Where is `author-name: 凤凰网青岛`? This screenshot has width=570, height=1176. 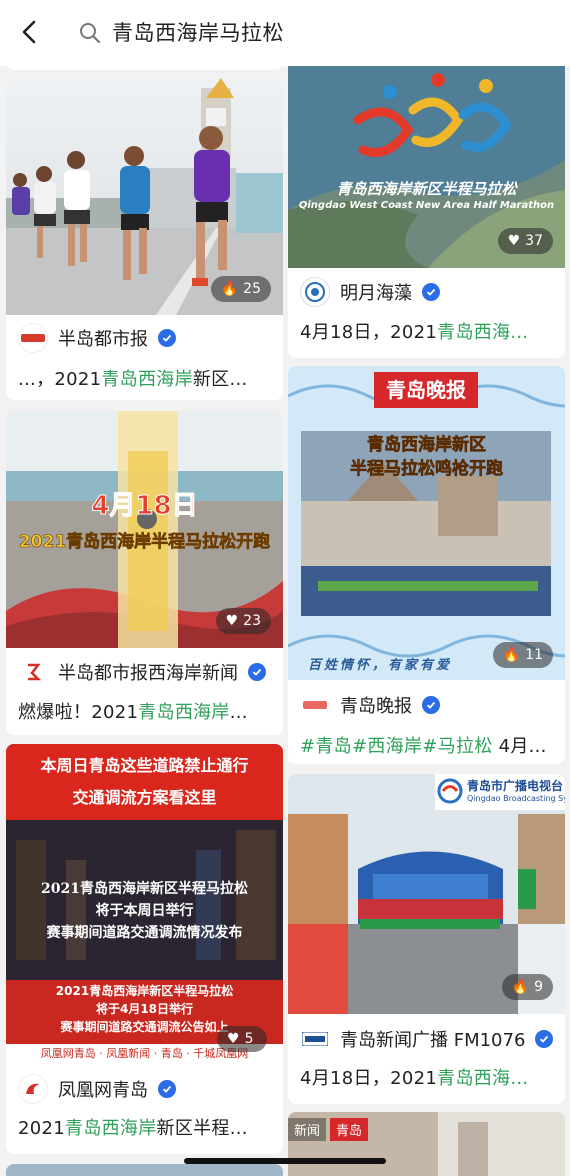
author-name: 凤凰网青岛 is located at coordinates (103, 1090).